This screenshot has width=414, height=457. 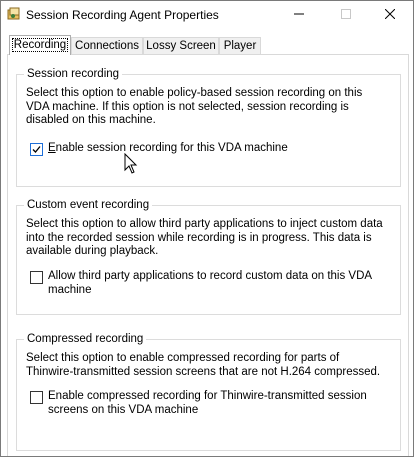 I want to click on compressed-recording-title: Compressed recording, so click(x=85, y=339).